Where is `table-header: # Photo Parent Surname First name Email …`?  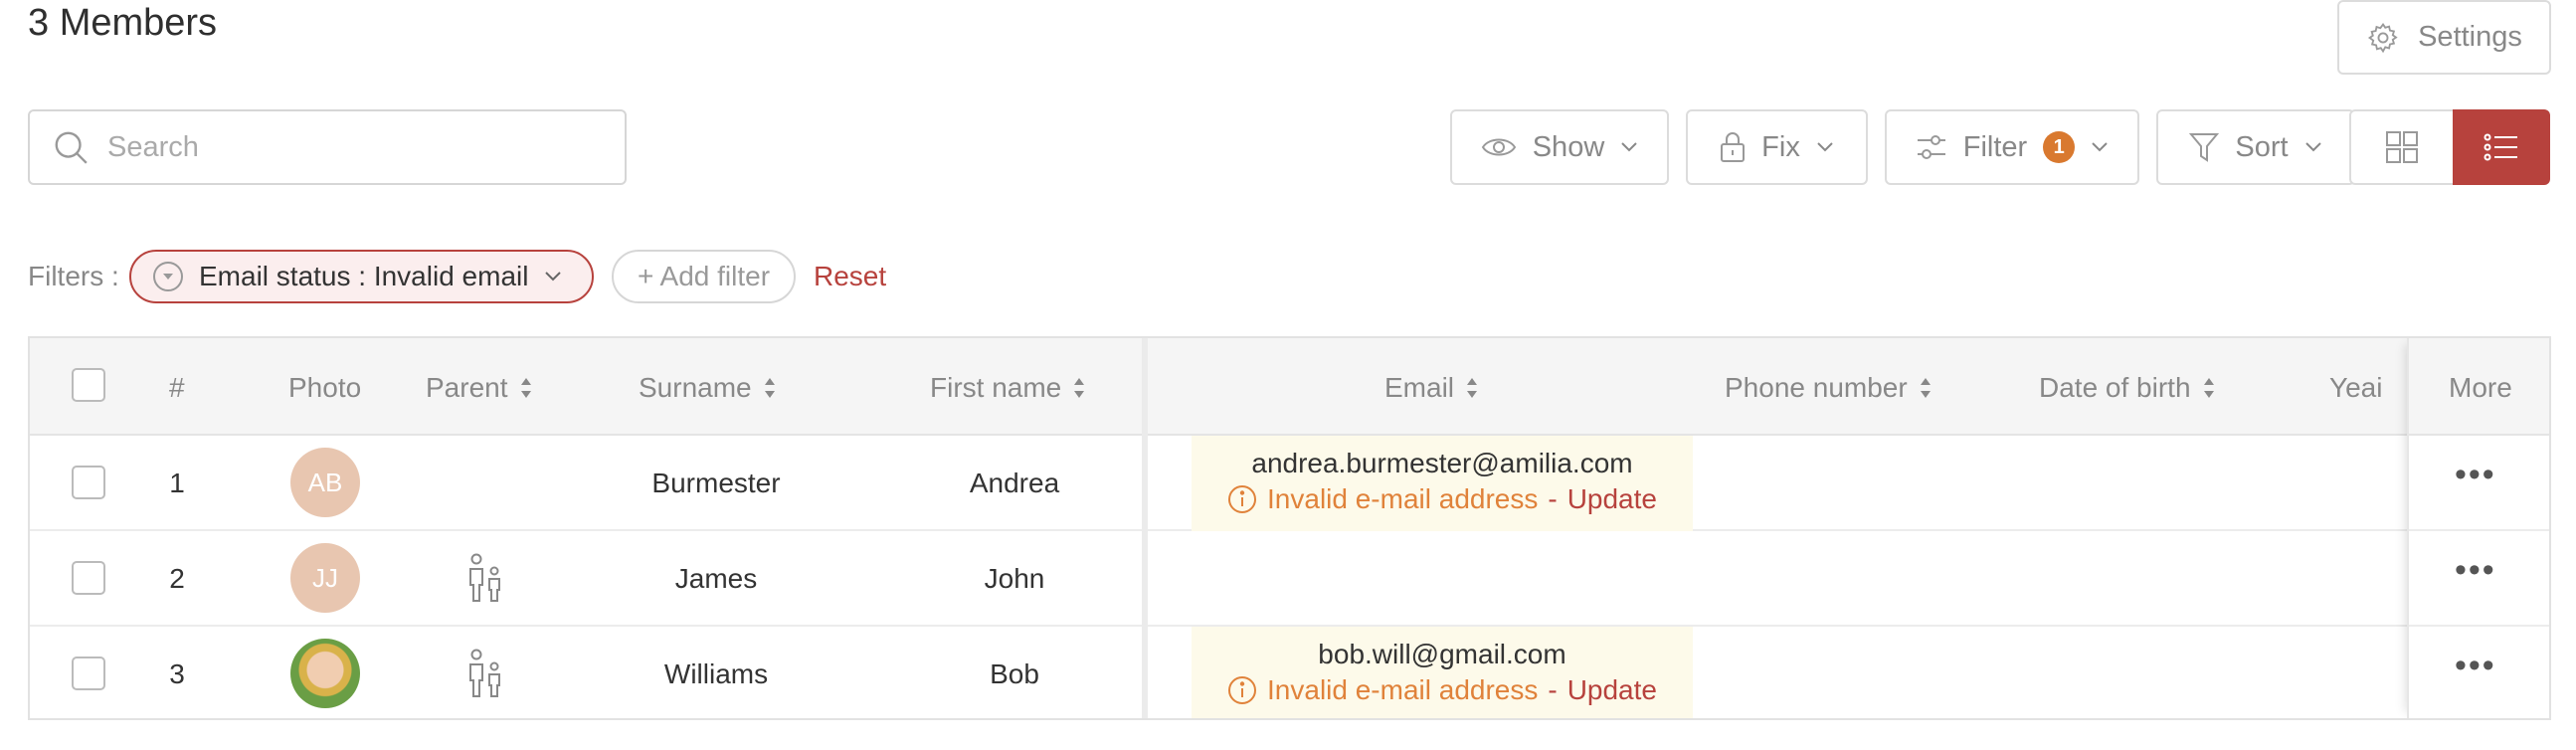
table-header: # Photo Parent Surname First name Email … is located at coordinates (1289, 387).